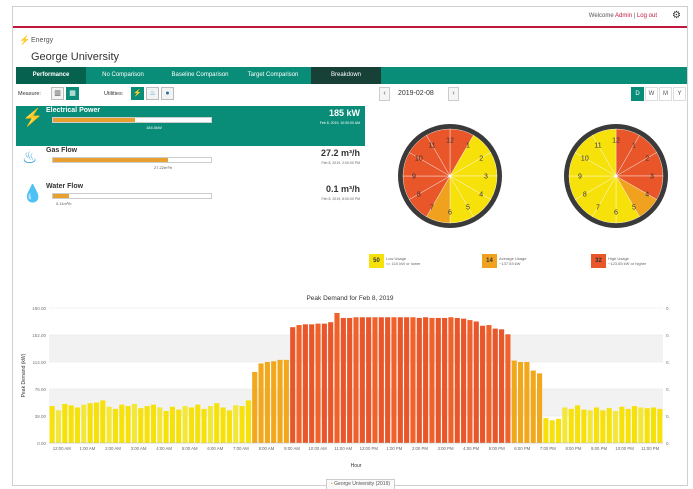 The width and height of the screenshot is (693, 489). What do you see at coordinates (361, 484) in the screenshot?
I see `series-legend: ▪ George University (2019)` at bounding box center [361, 484].